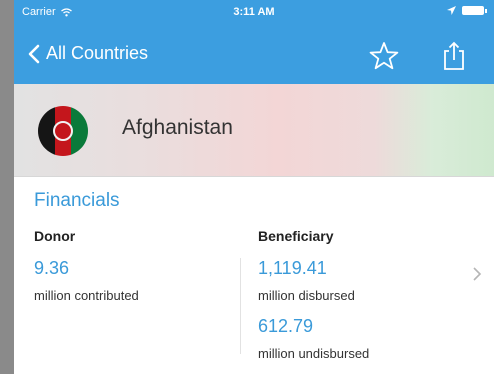 The height and width of the screenshot is (374, 494). What do you see at coordinates (34, 53) in the screenshot?
I see `chevron-left-icon` at bounding box center [34, 53].